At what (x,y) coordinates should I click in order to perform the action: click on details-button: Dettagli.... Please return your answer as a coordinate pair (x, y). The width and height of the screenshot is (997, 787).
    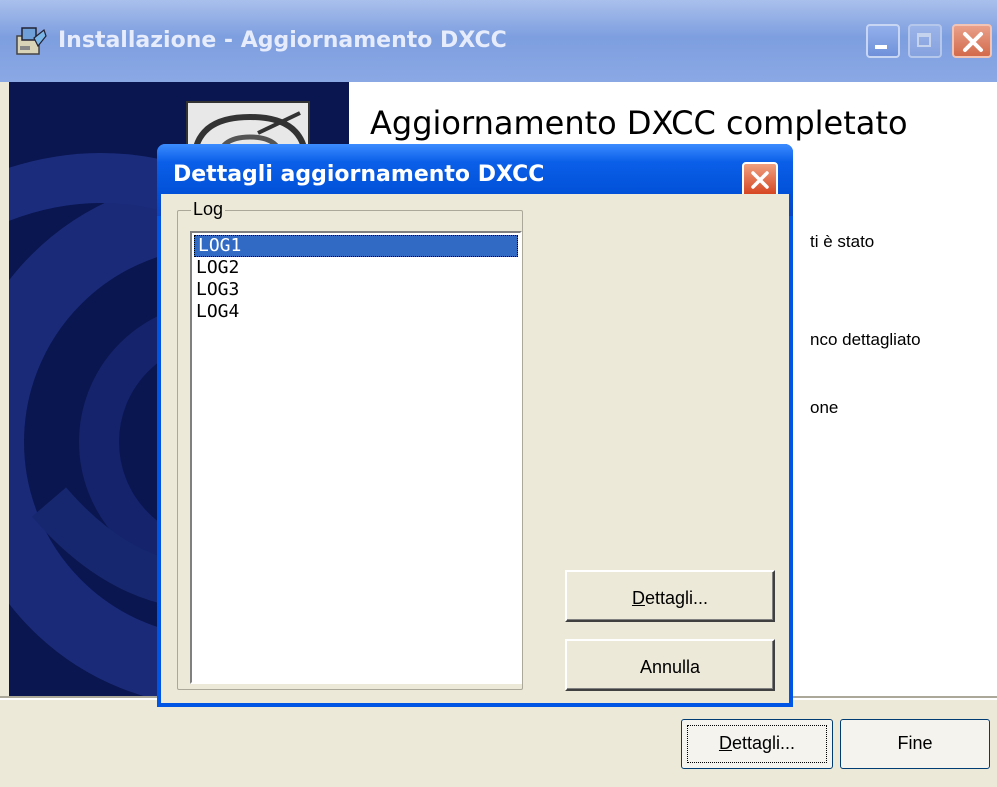
    Looking at the image, I should click on (757, 744).